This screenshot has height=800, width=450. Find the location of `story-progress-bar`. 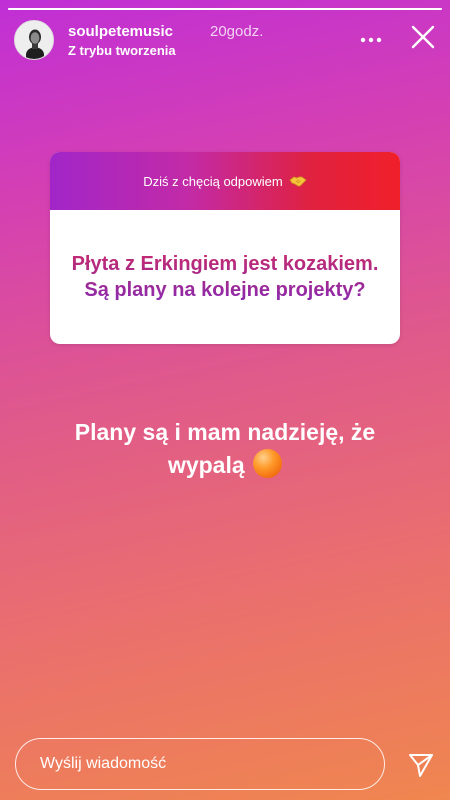

story-progress-bar is located at coordinates (225, 9).